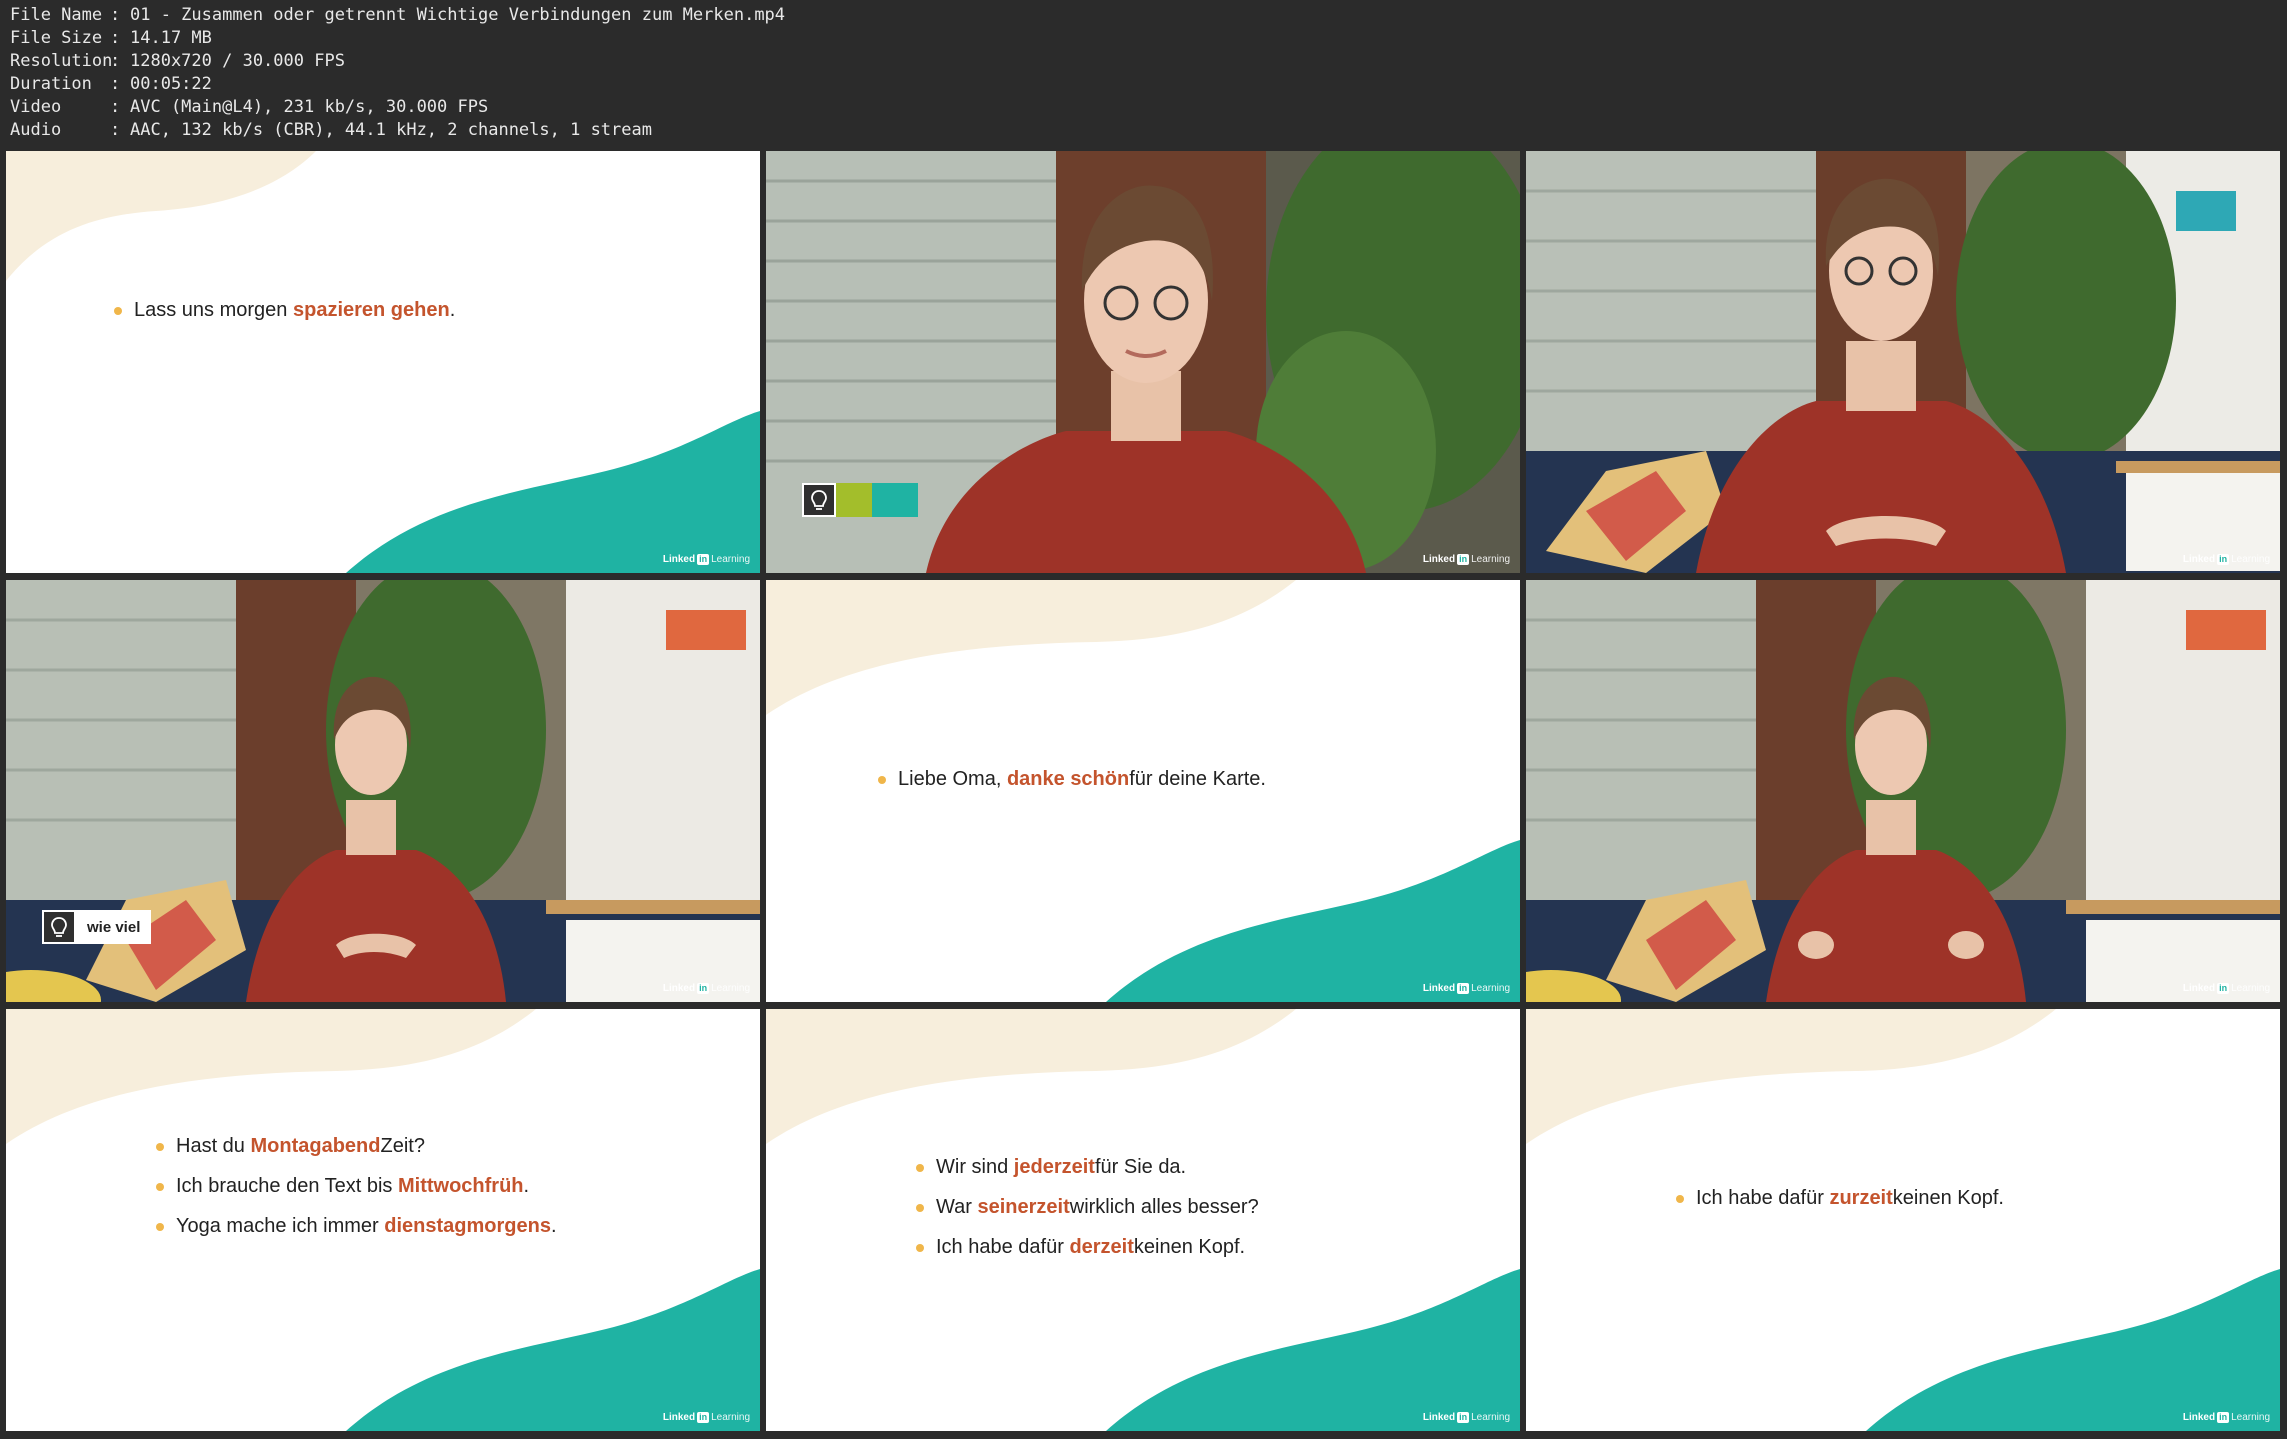 The width and height of the screenshot is (2287, 1439). I want to click on info-value: 1280x720 / 30.000 FPS, so click(237, 61).